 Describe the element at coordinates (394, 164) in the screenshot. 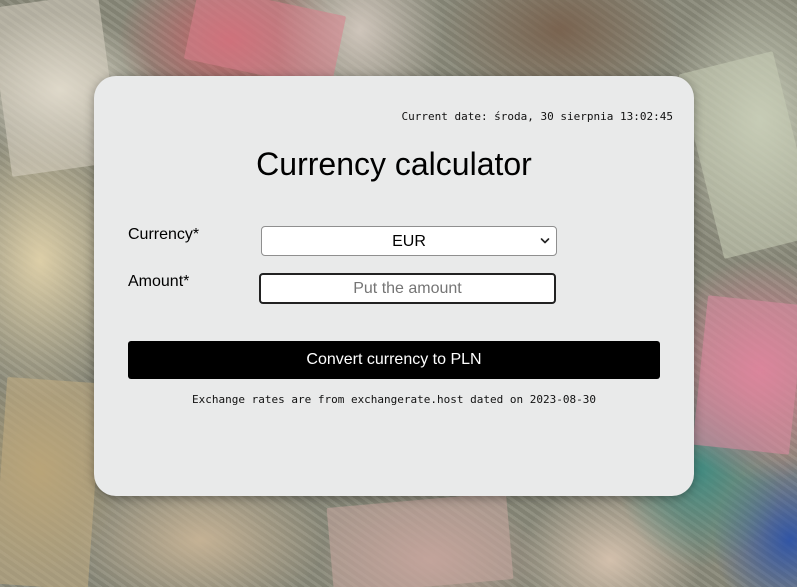

I see `page-title: Currency calculator` at that location.